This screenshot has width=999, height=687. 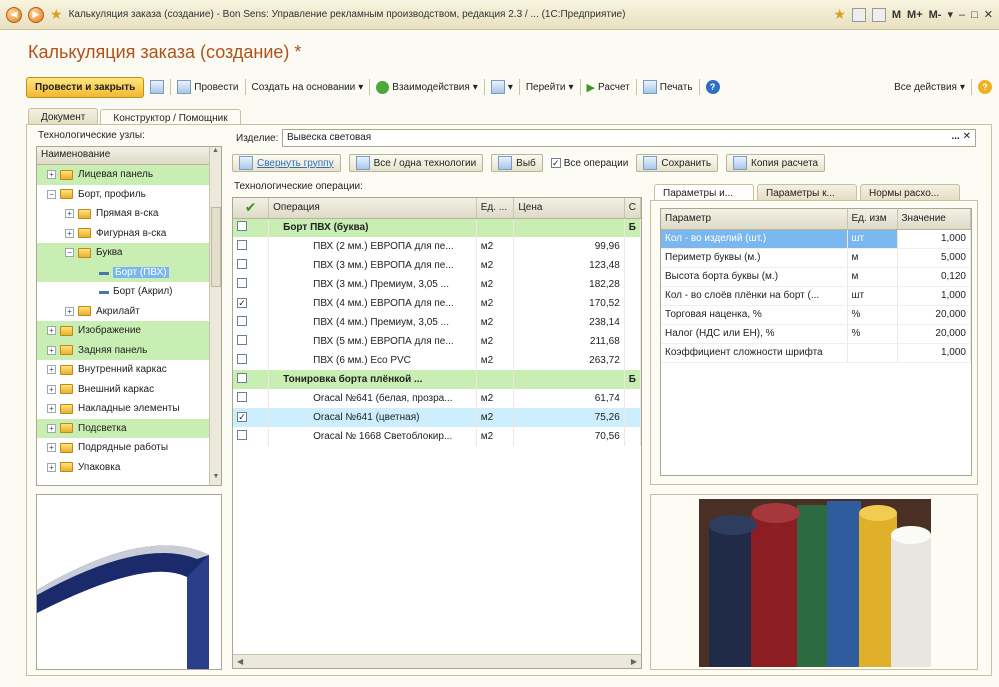 What do you see at coordinates (437, 436) in the screenshot?
I see `ops-row: Oracal № 1668 Светоблокир... м2 70,56` at bounding box center [437, 436].